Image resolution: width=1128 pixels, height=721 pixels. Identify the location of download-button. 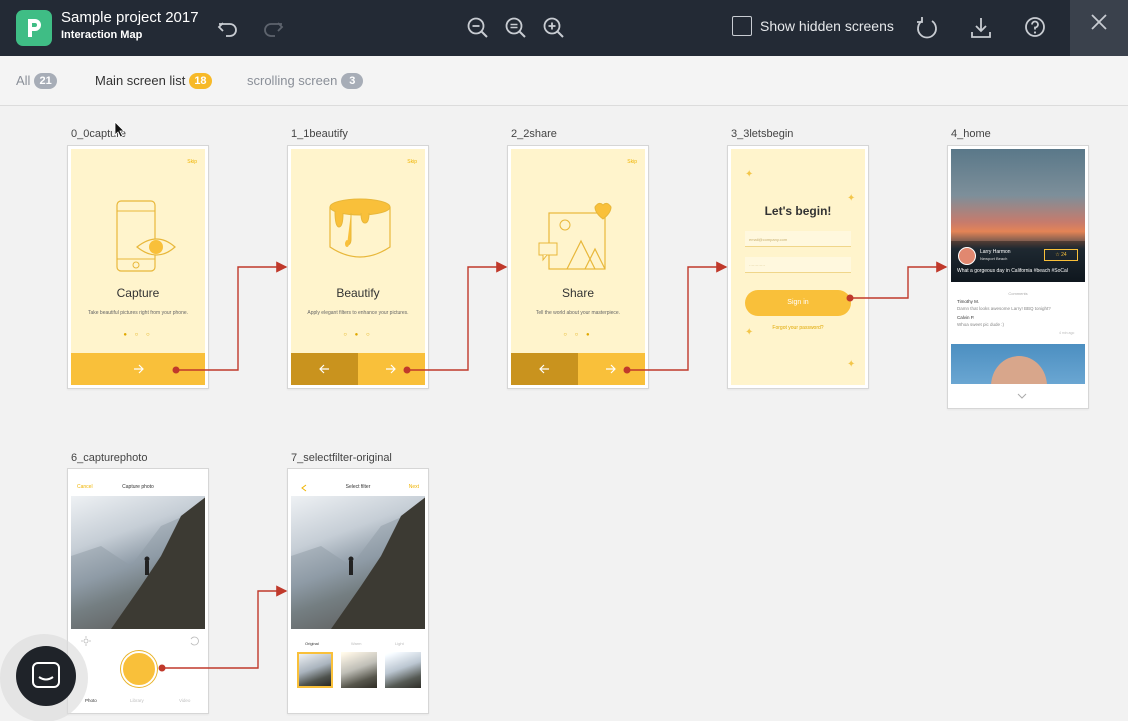
(981, 28).